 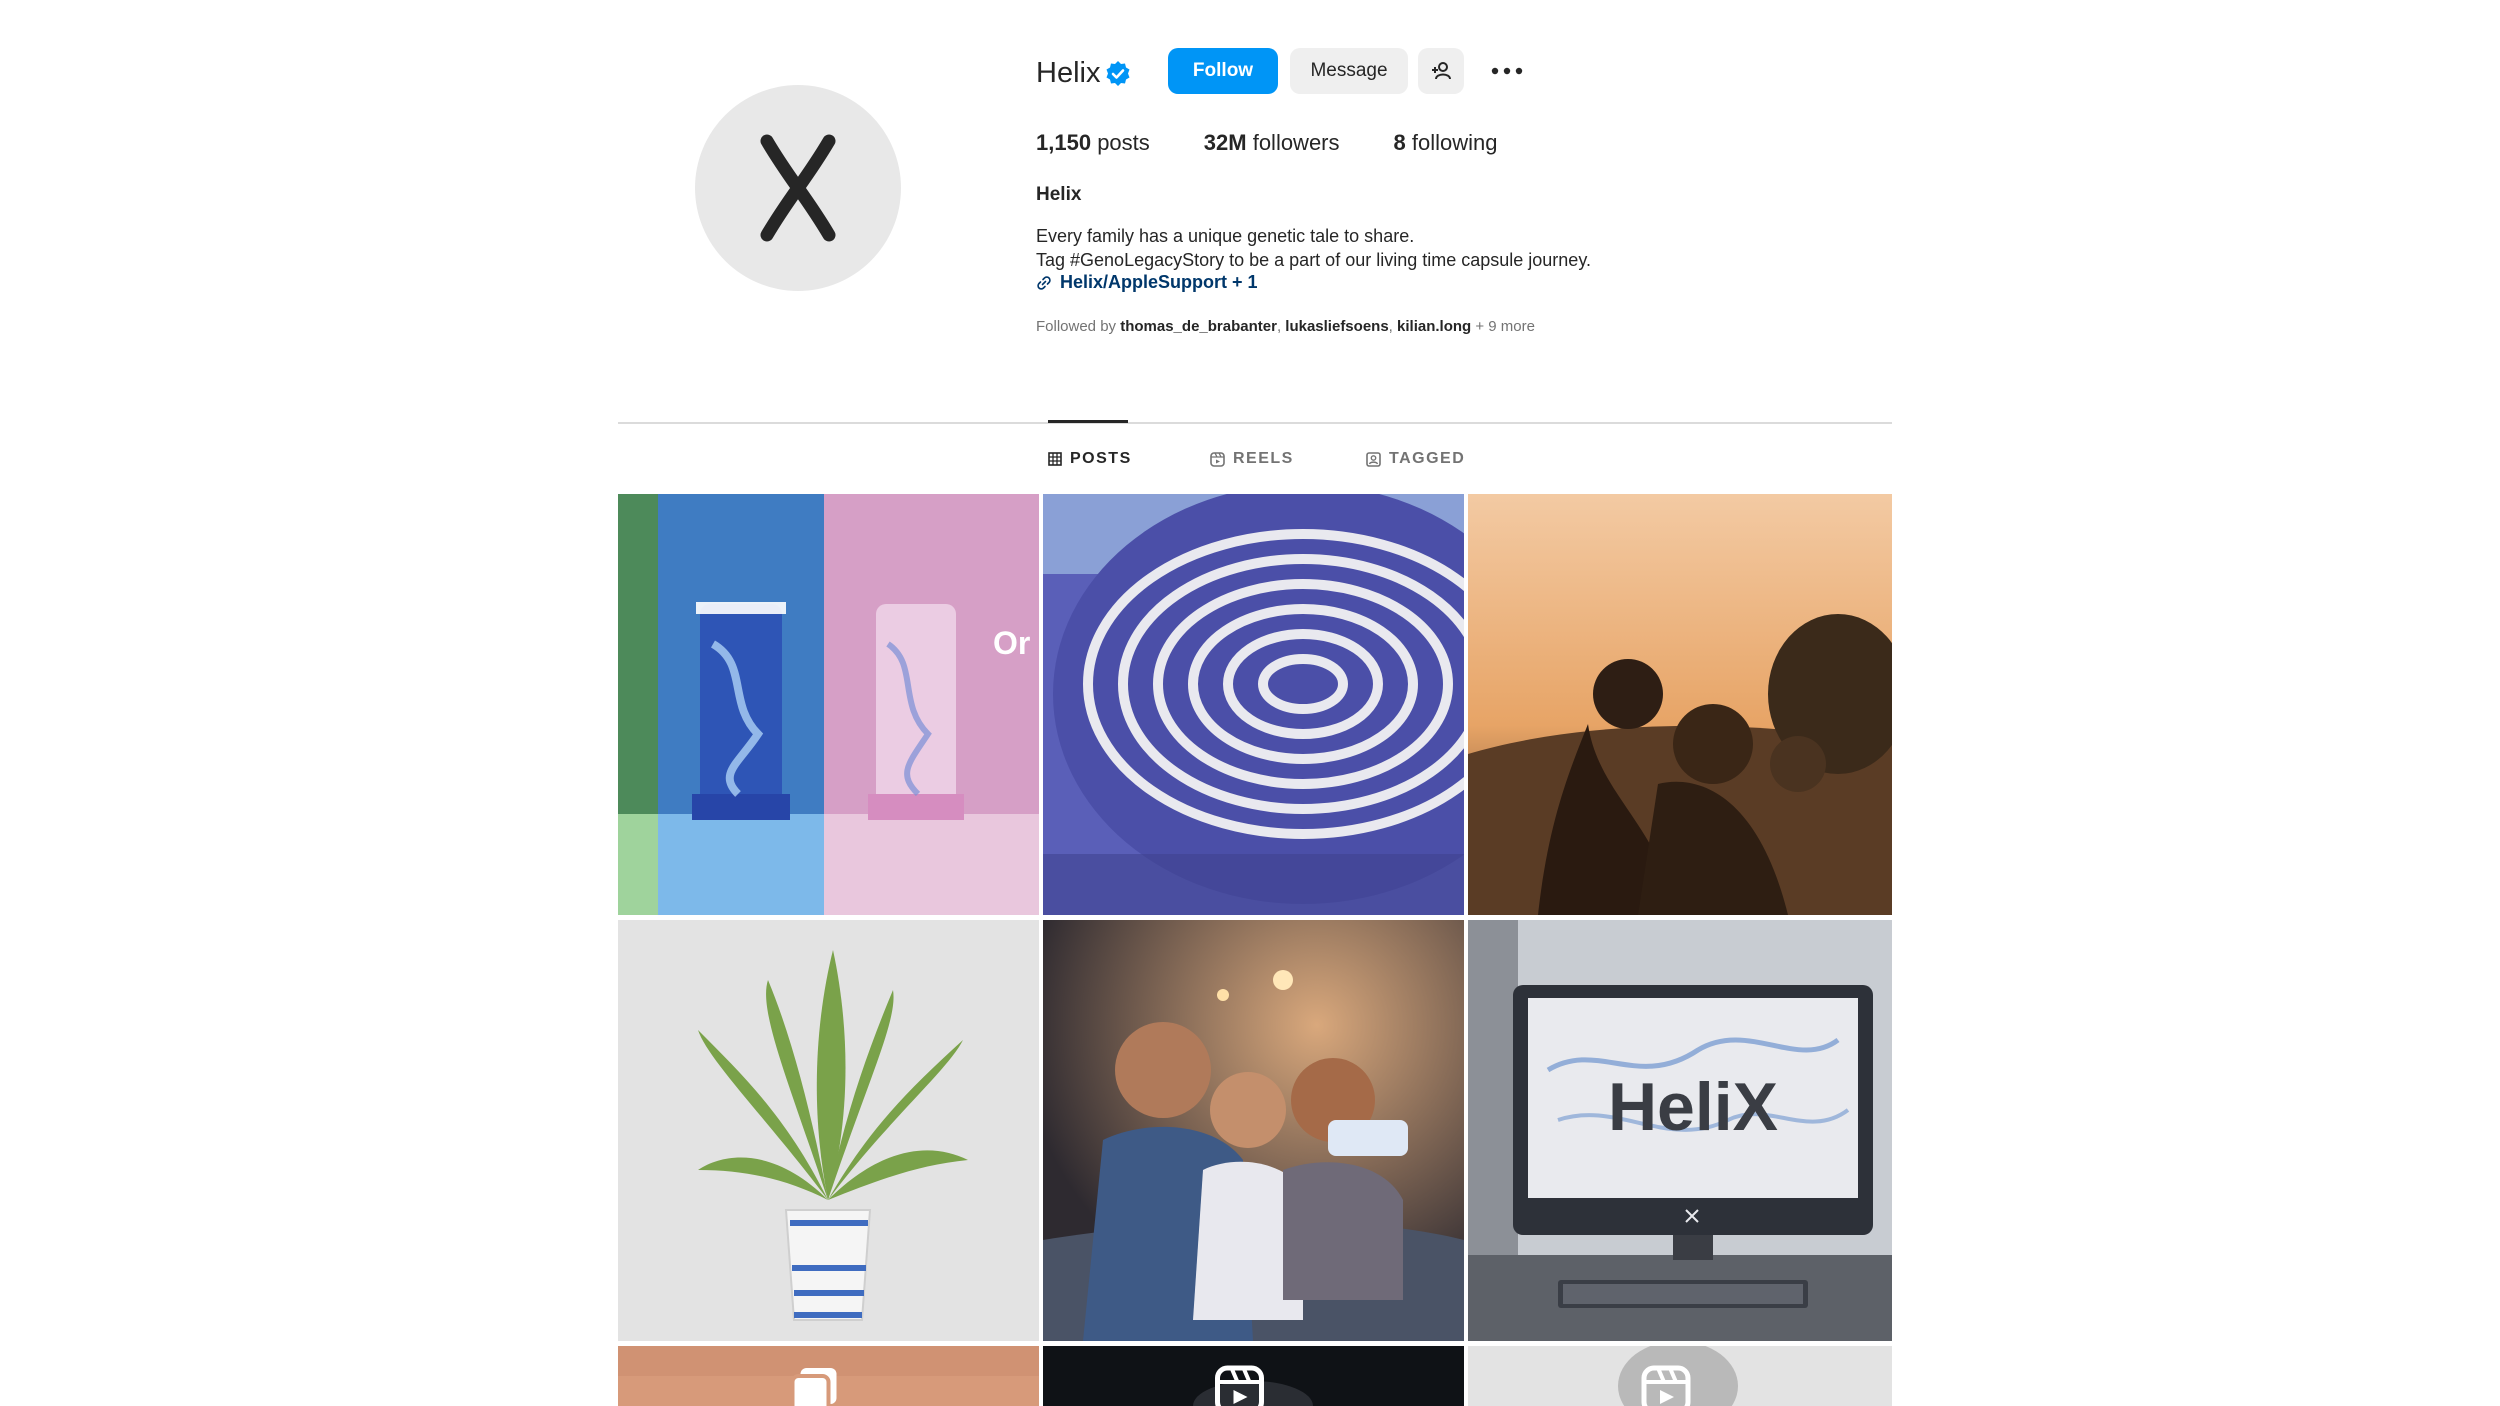 I want to click on post-tile: Or new, so click(x=828, y=704).